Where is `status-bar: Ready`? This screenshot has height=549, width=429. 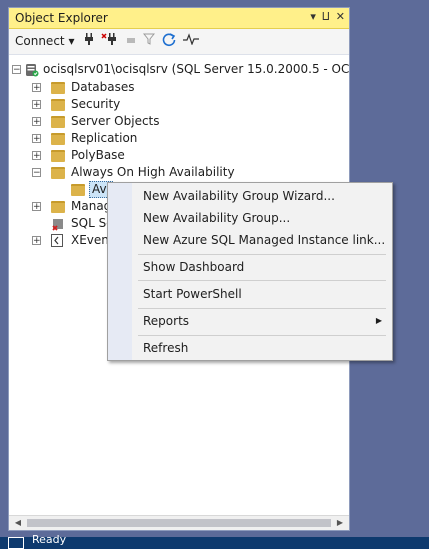 status-bar: Ready is located at coordinates (214, 541).